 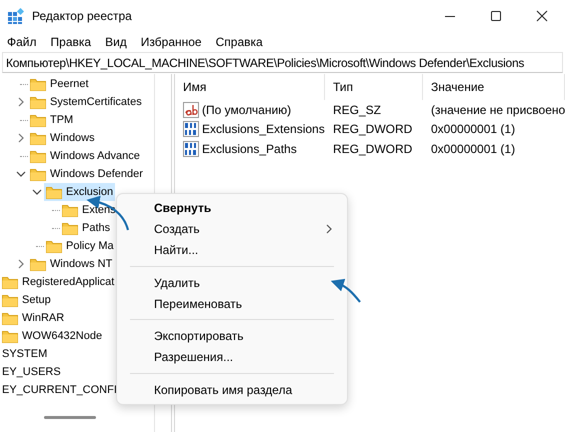 I want to click on window-title: Редактор реестра, so click(x=82, y=16).